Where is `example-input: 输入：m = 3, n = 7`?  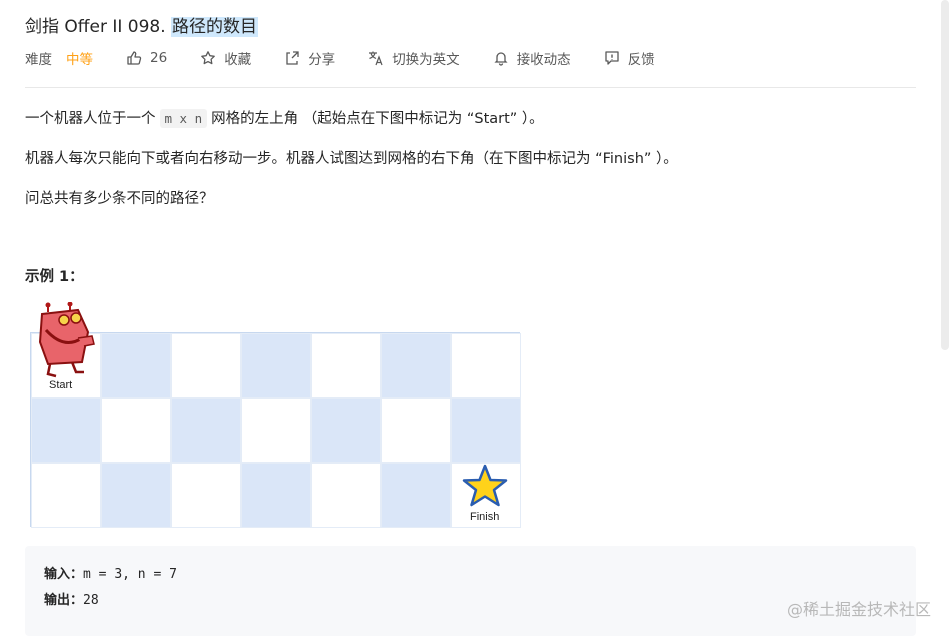
example-input: 输入：m = 3, n = 7 is located at coordinates (110, 572).